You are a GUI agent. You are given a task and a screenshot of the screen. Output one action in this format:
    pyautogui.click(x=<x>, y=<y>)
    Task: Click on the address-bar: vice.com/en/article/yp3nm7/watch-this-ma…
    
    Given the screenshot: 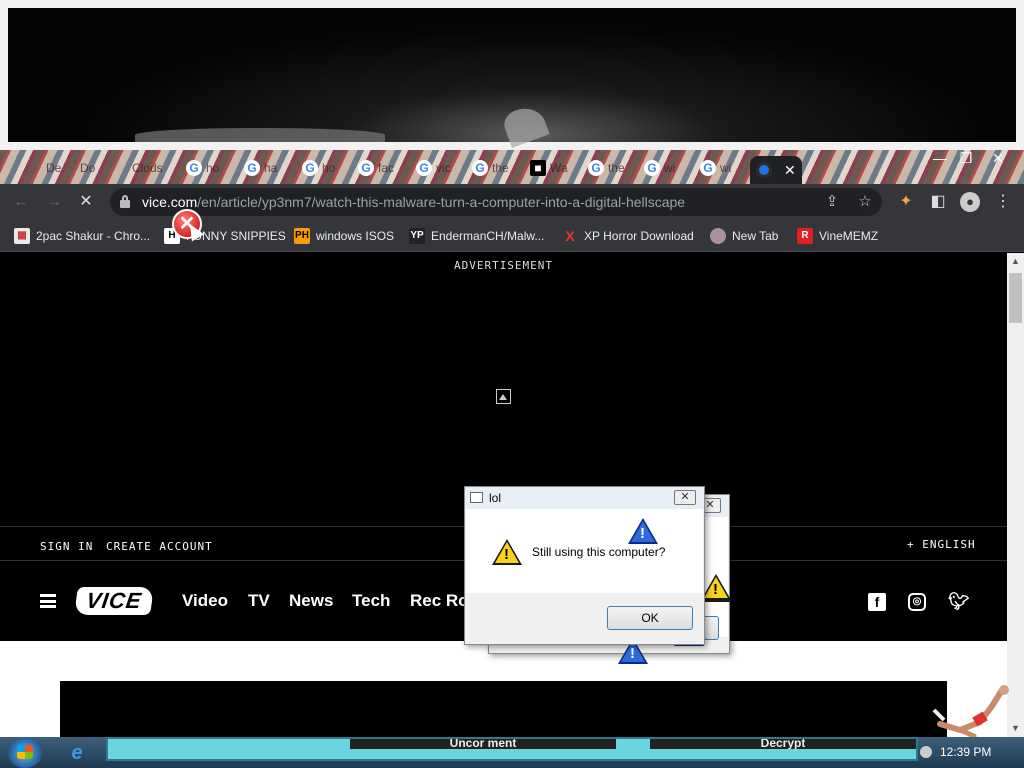 What is the action you would take?
    pyautogui.click(x=496, y=202)
    